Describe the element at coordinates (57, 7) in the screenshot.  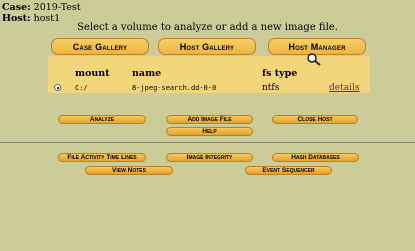
I see `case-value: 2019-Test` at that location.